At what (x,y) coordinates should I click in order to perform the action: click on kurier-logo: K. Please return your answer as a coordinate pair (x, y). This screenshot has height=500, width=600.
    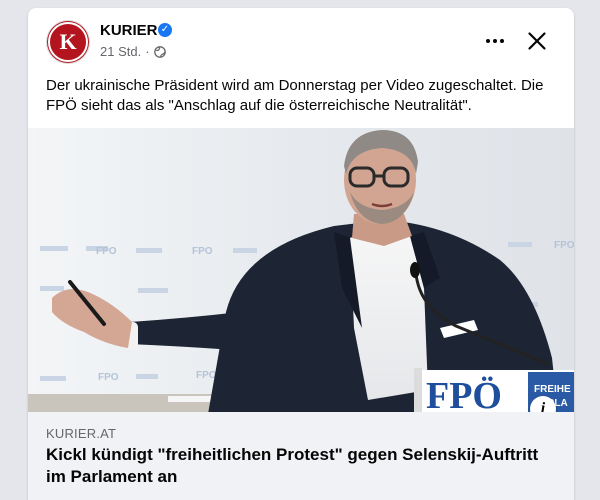
    Looking at the image, I should click on (68, 42).